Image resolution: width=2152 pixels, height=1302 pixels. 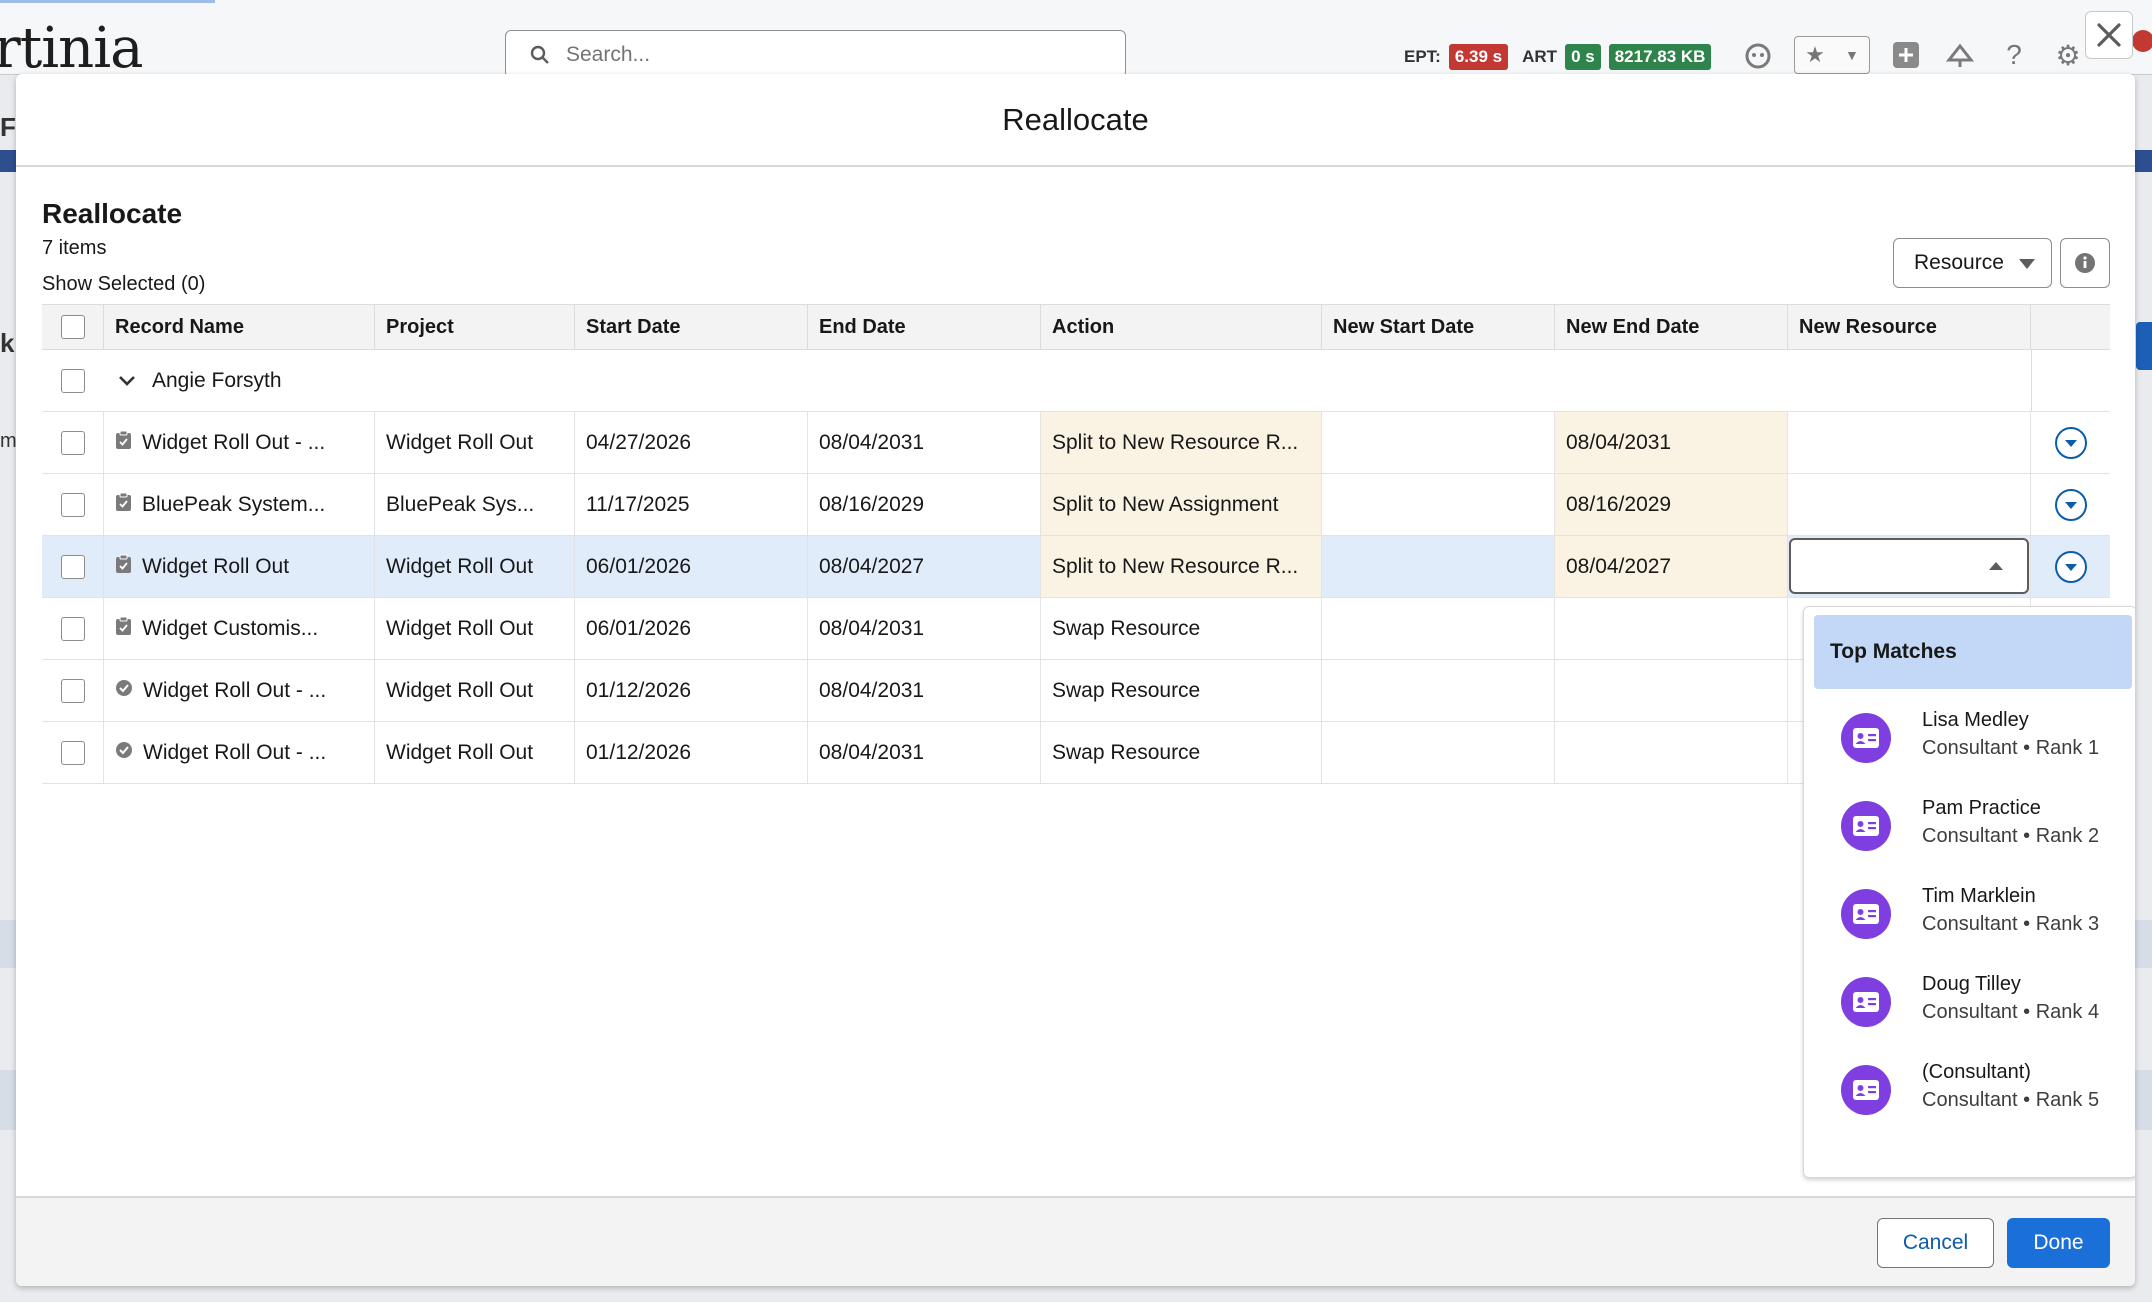 I want to click on notification-badge, so click(x=2142, y=41).